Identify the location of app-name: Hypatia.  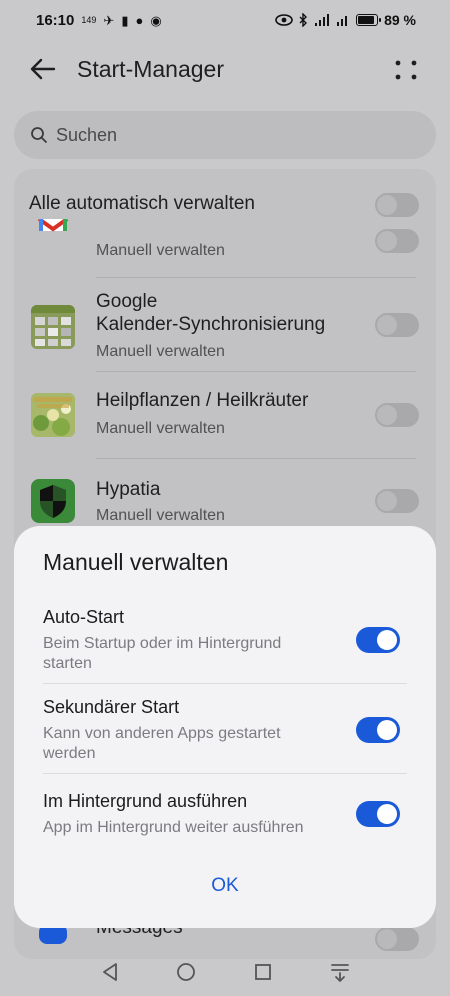
(128, 489).